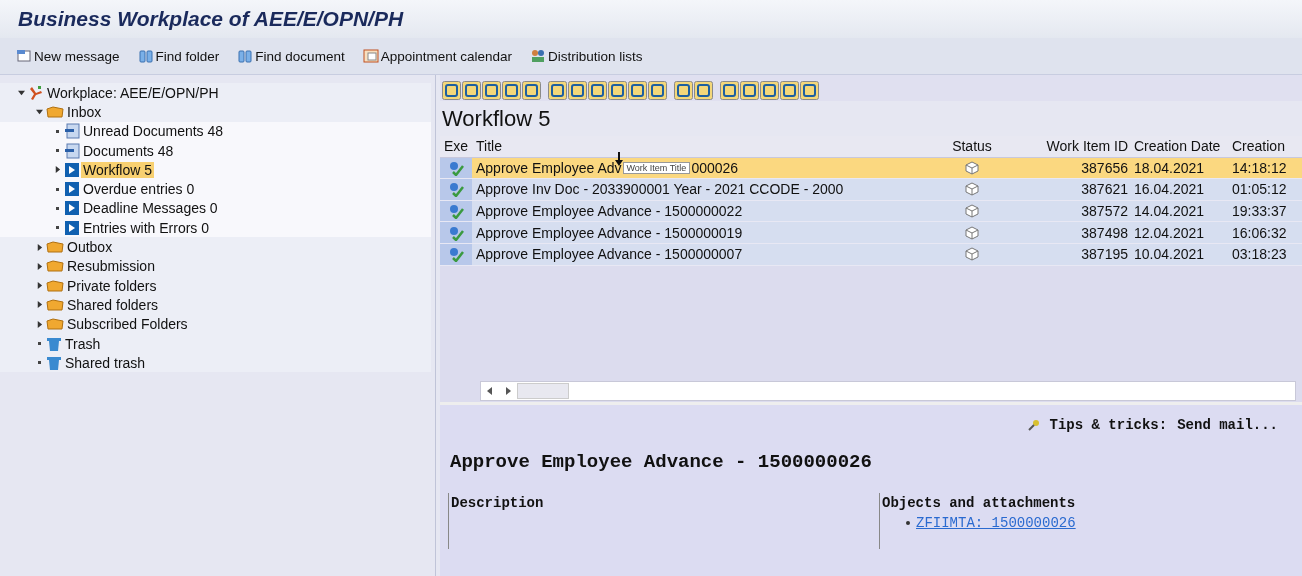  What do you see at coordinates (660, 189) in the screenshot?
I see `table-cell: Approve Inv Doc - 2033900001 Year - 2021 CCODE - 2000` at bounding box center [660, 189].